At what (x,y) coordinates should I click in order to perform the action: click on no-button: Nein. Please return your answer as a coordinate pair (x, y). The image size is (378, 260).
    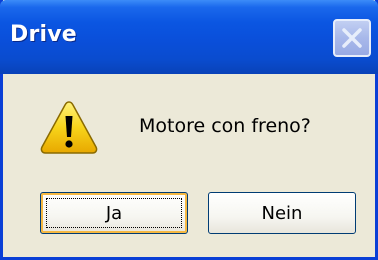
    Looking at the image, I should click on (282, 213).